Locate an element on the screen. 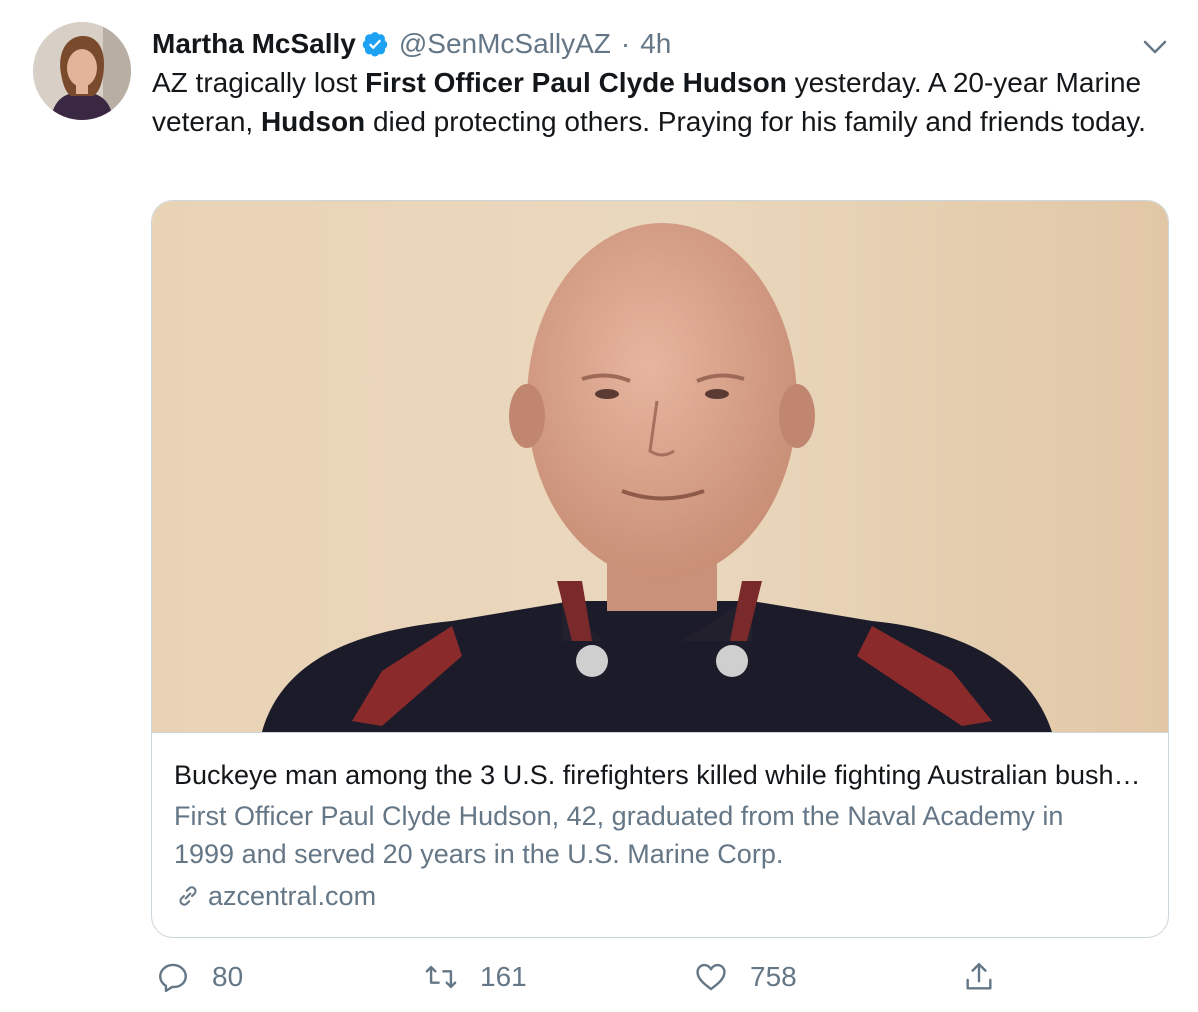  heart-icon is located at coordinates (711, 977).